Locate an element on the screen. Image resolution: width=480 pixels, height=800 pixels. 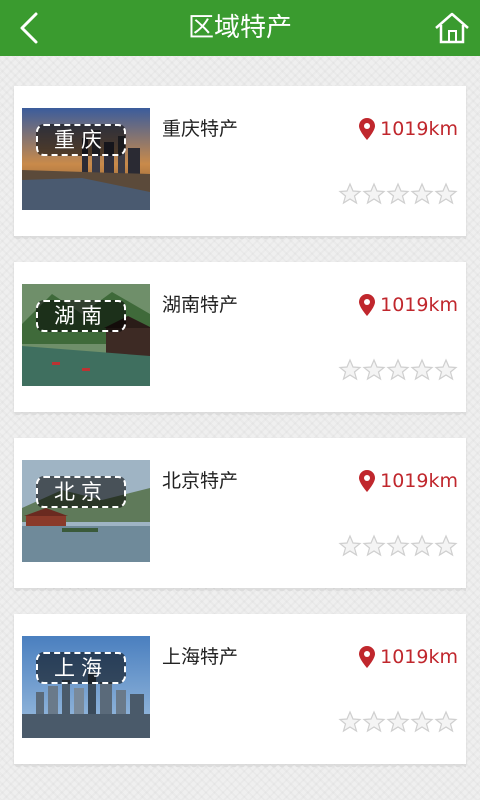
region-thumbnail: 上海 is located at coordinates (86, 687).